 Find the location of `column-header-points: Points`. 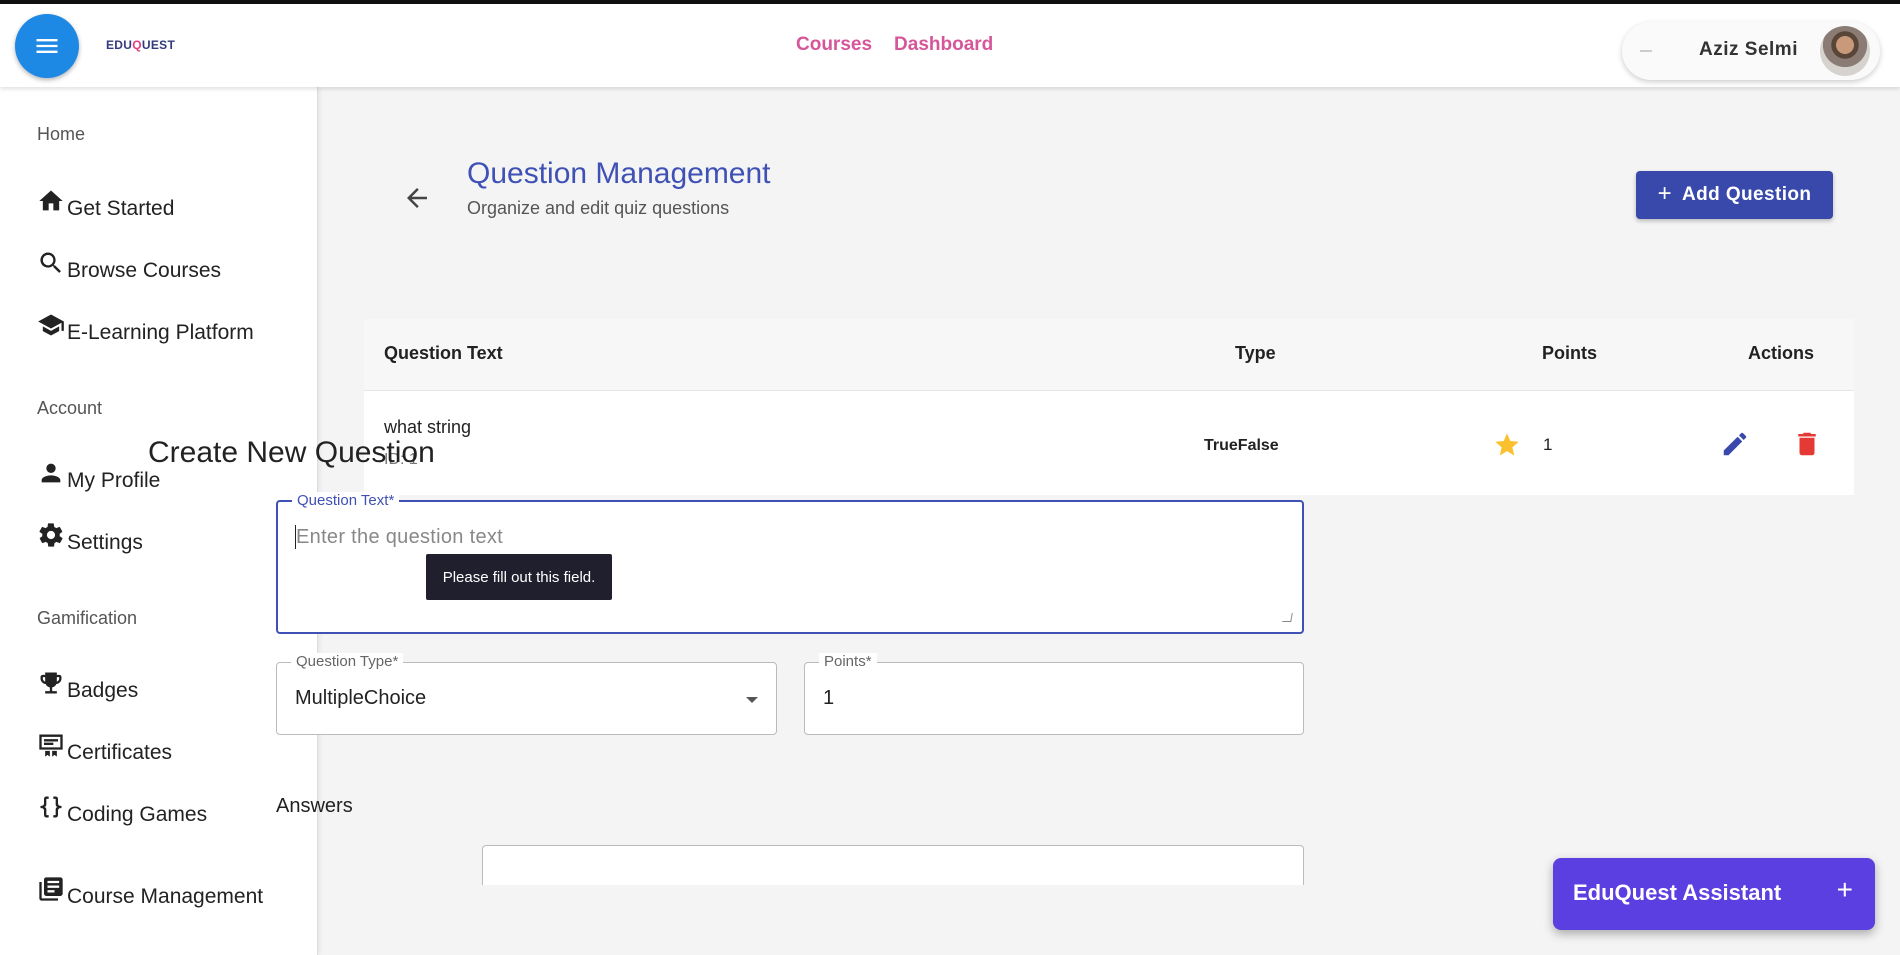

column-header-points: Points is located at coordinates (1569, 353).